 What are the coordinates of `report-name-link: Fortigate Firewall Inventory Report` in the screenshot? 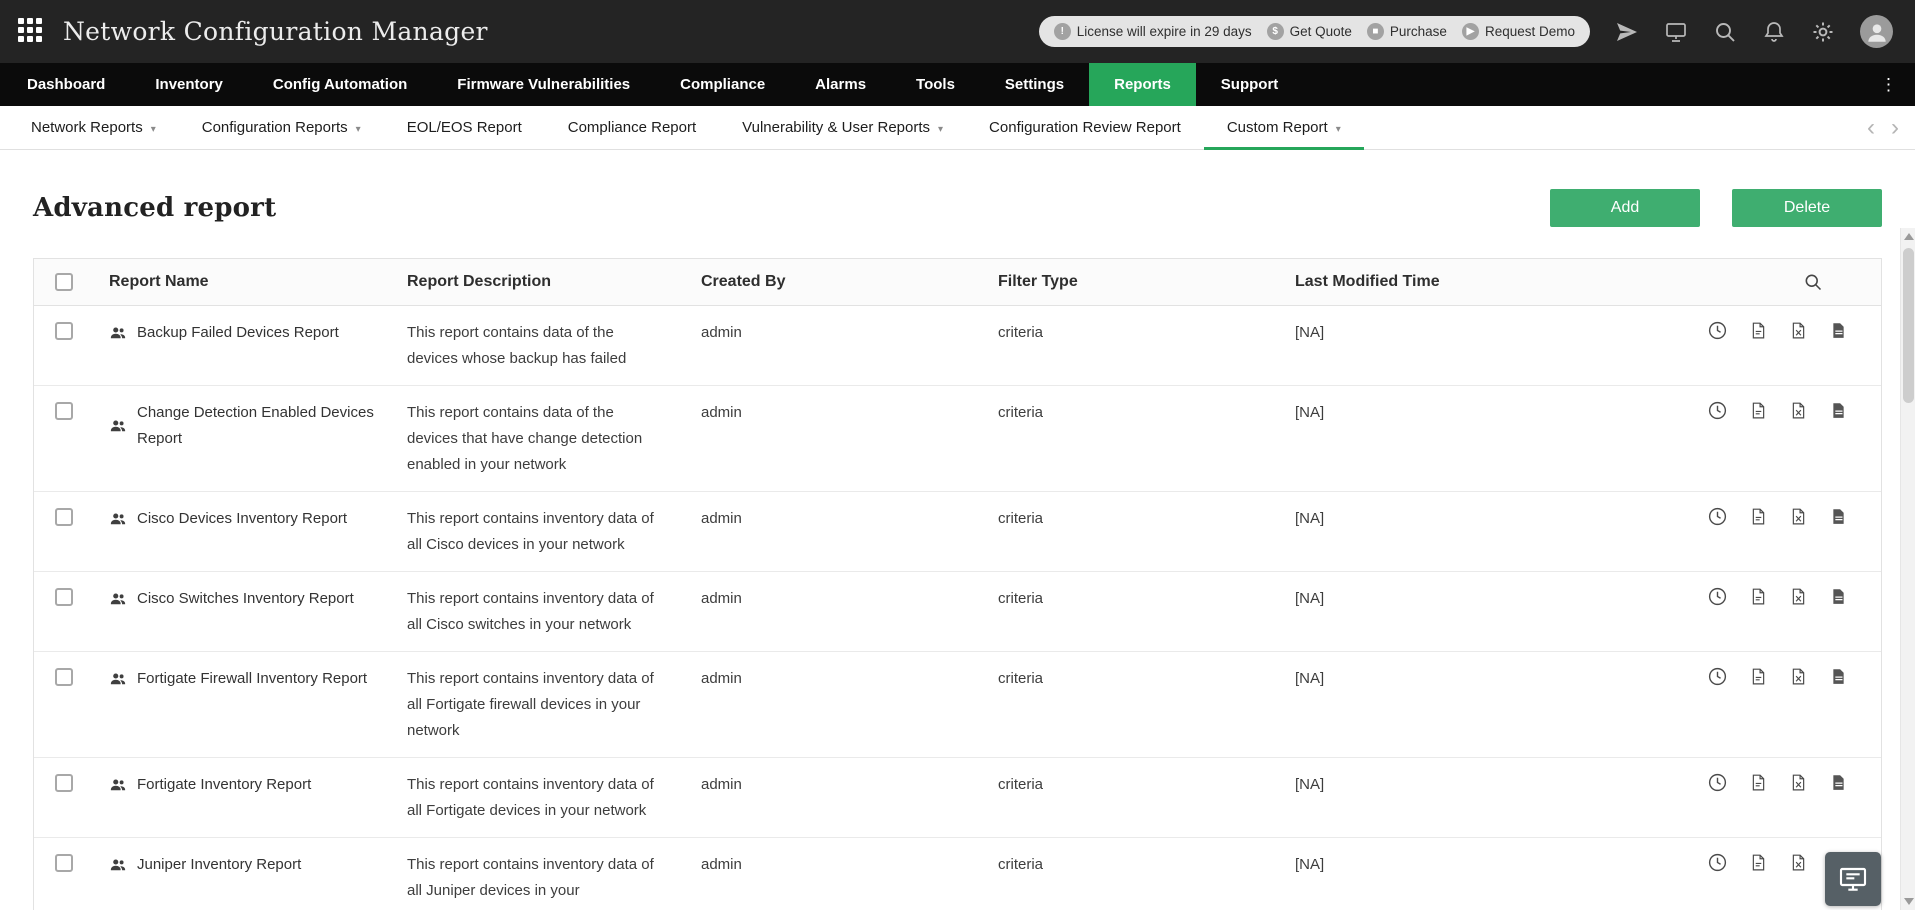 It's located at (252, 679).